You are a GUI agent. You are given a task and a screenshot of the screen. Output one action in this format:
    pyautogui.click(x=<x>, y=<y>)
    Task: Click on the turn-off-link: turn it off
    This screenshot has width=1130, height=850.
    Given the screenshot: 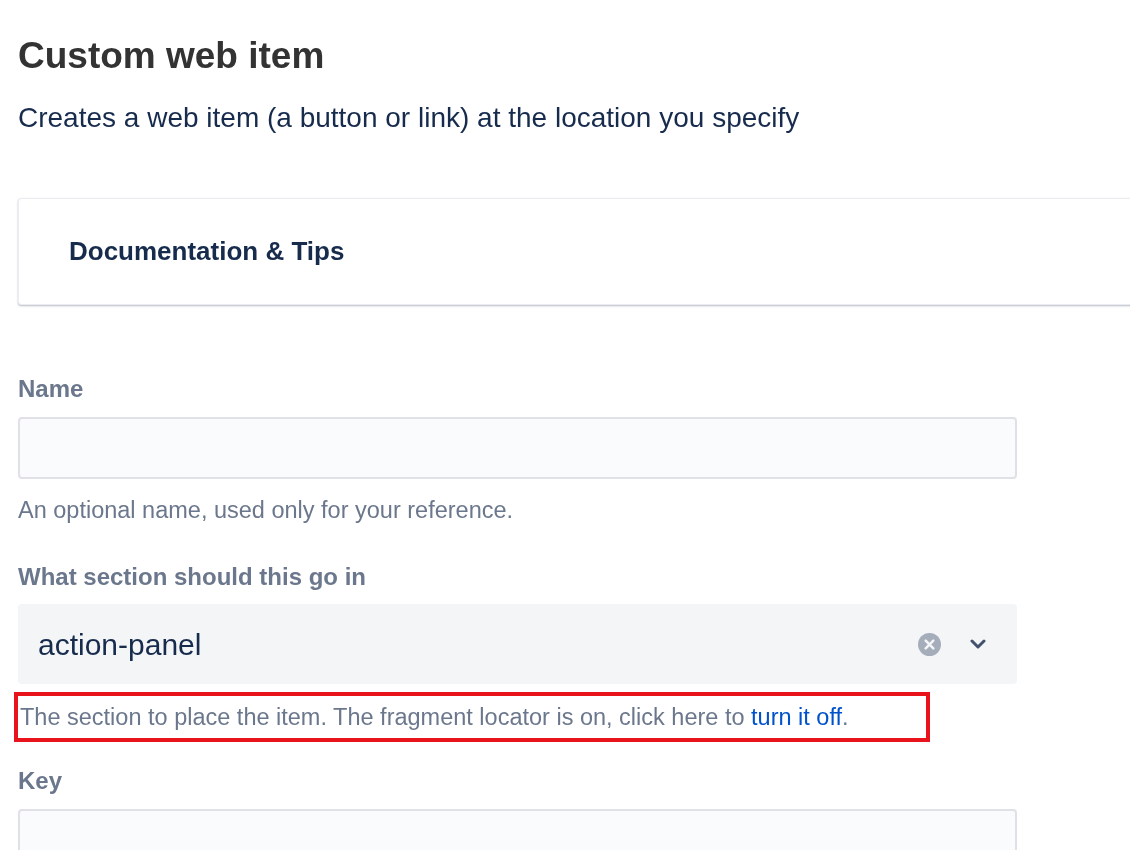 What is the action you would take?
    pyautogui.click(x=797, y=717)
    